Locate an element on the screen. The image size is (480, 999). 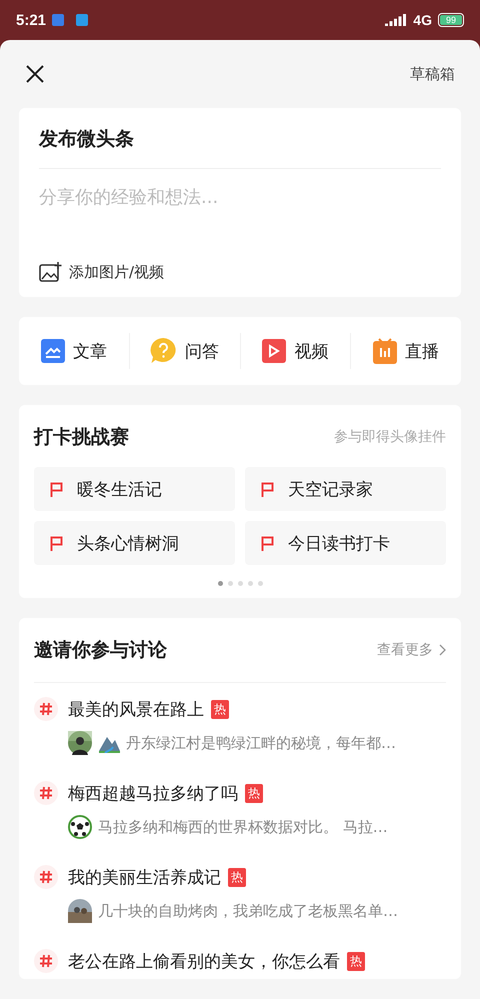
drafts-link: 草稿箱 is located at coordinates (432, 74).